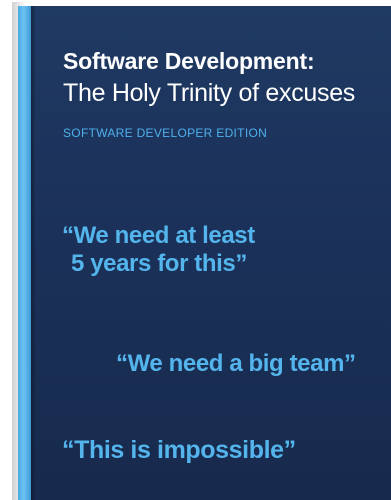 The width and height of the screenshot is (391, 500). What do you see at coordinates (24, 253) in the screenshot?
I see `book-spine` at bounding box center [24, 253].